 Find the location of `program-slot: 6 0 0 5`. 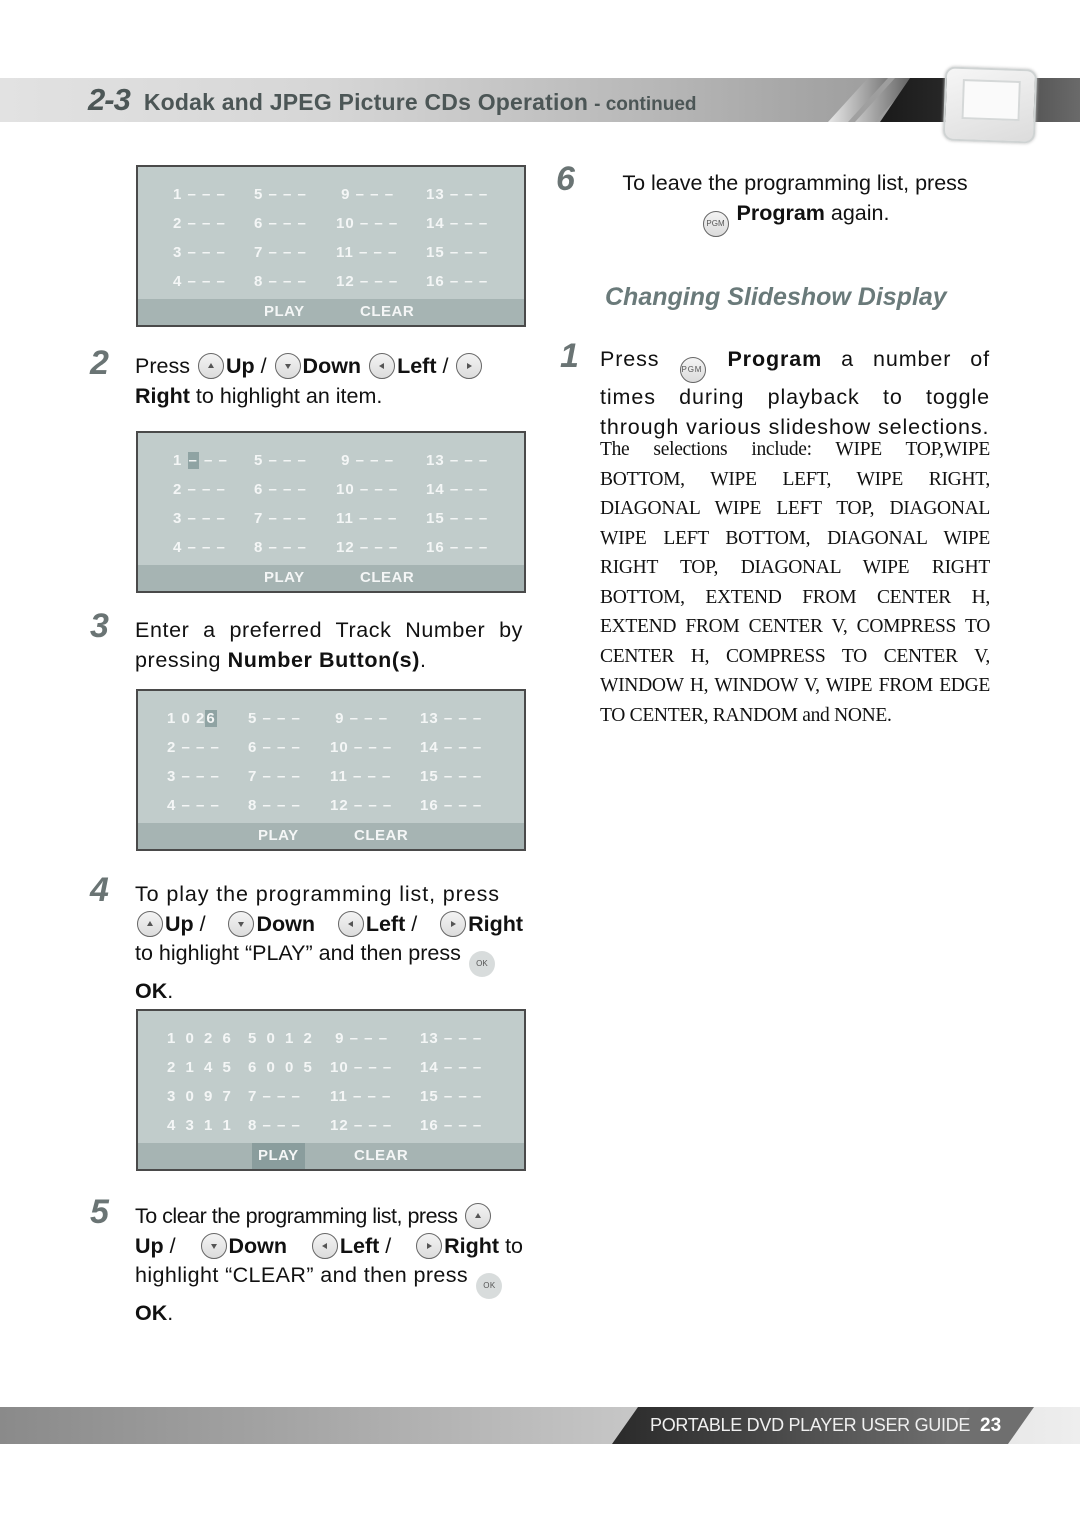

program-slot: 6 0 0 5 is located at coordinates (281, 1067).